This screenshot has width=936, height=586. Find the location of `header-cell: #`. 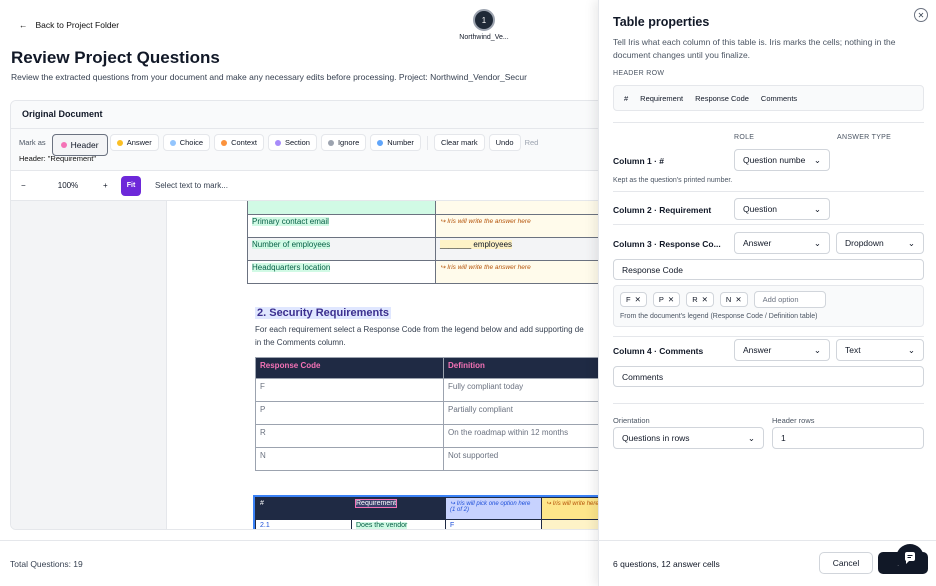

header-cell: # is located at coordinates (626, 98).